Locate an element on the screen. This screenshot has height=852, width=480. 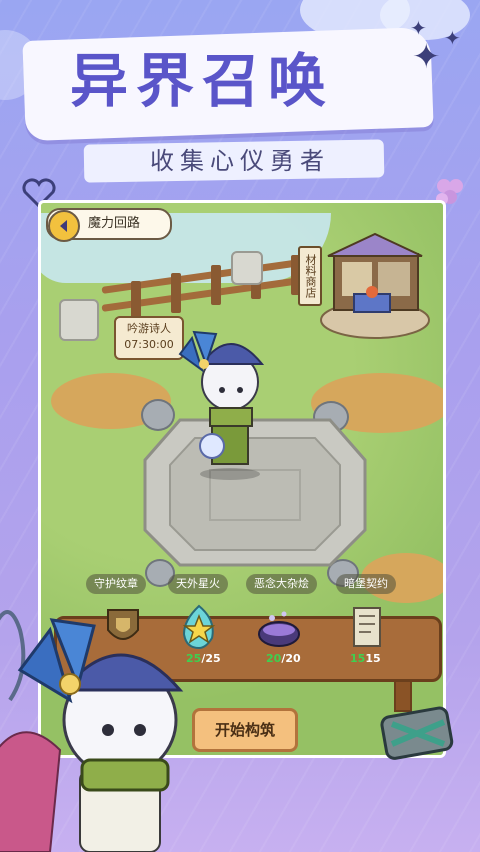
hero-character is located at coordinates (227, 404).